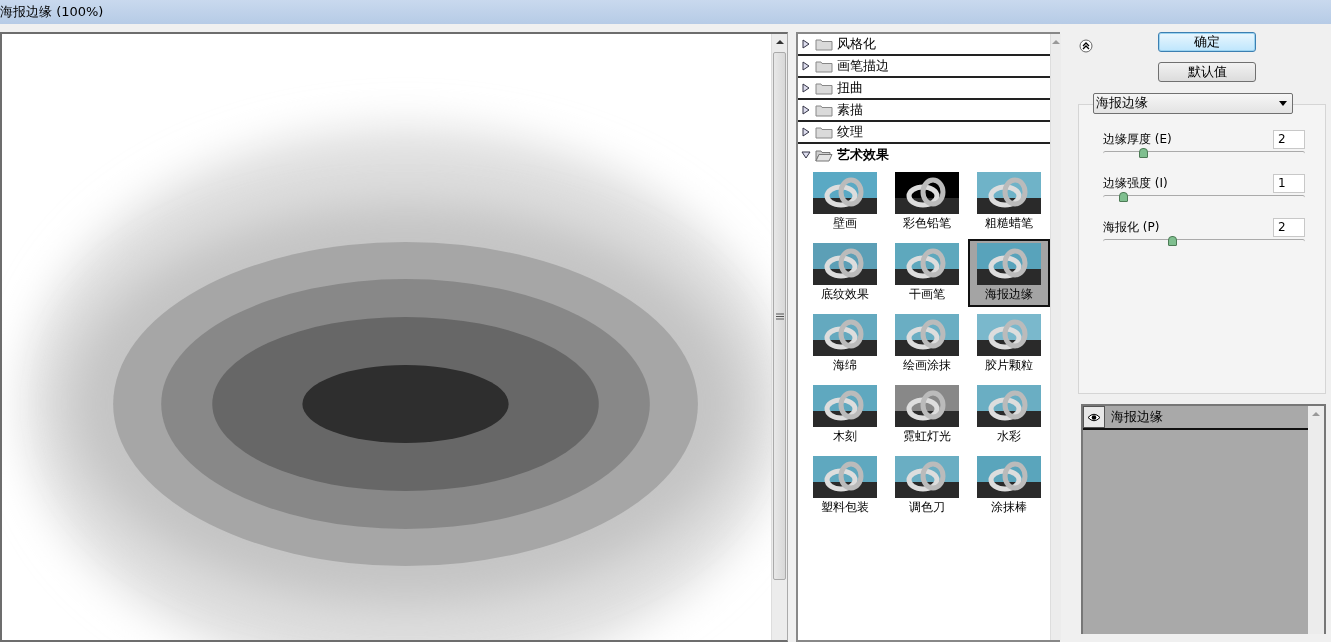 The image size is (1331, 642). What do you see at coordinates (927, 273) in the screenshot?
I see `filter-thumbnail-item: 干画笔` at bounding box center [927, 273].